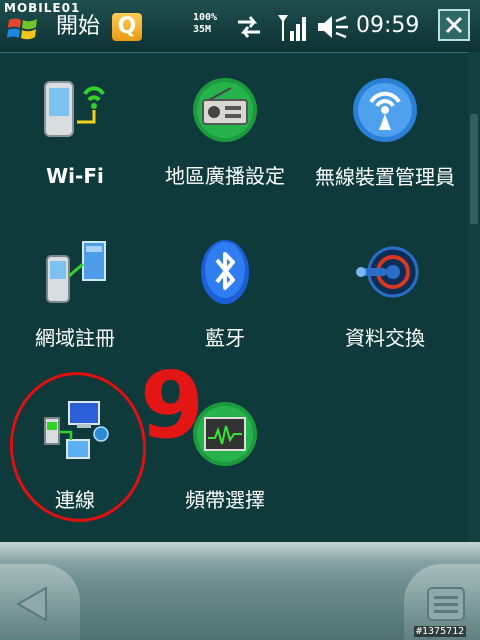  I want to click on watermark-bottom: #1375712, so click(440, 631).